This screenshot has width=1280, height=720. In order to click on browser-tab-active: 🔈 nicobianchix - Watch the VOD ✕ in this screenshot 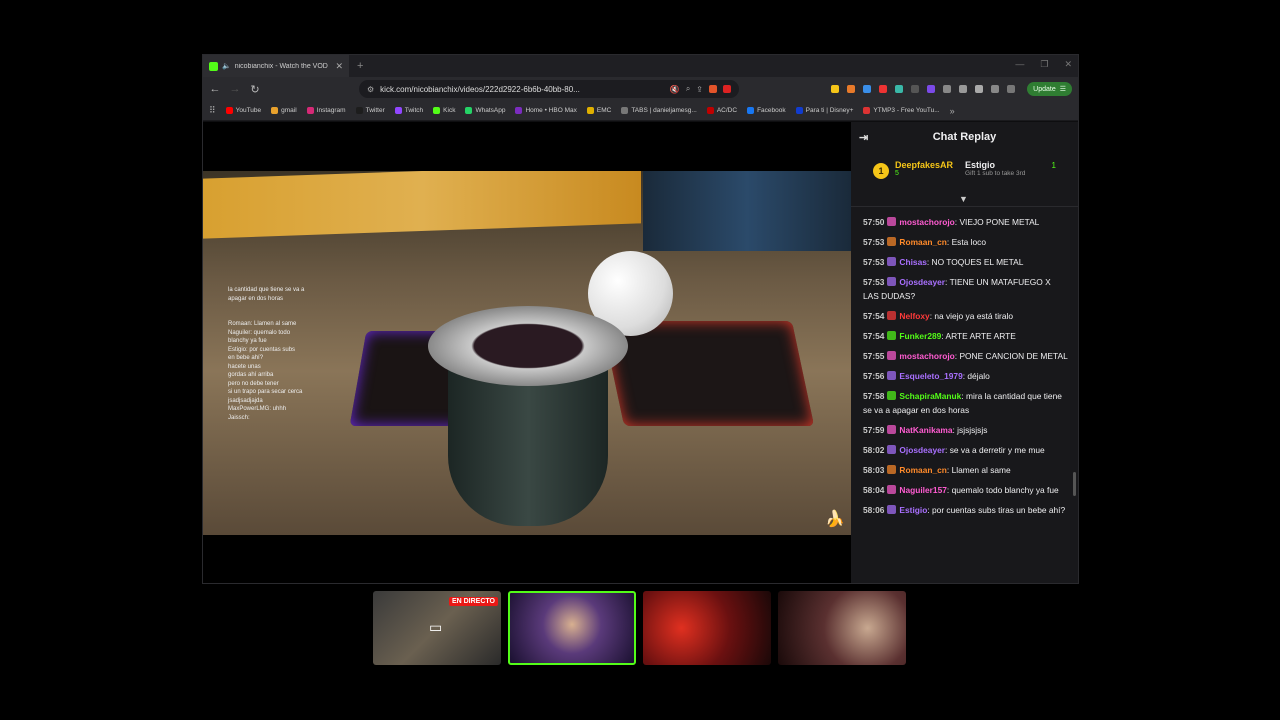, I will do `click(276, 66)`.